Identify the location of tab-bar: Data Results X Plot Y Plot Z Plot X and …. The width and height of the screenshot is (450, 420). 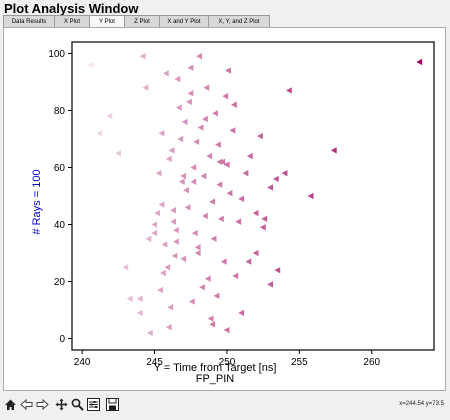
(136, 21).